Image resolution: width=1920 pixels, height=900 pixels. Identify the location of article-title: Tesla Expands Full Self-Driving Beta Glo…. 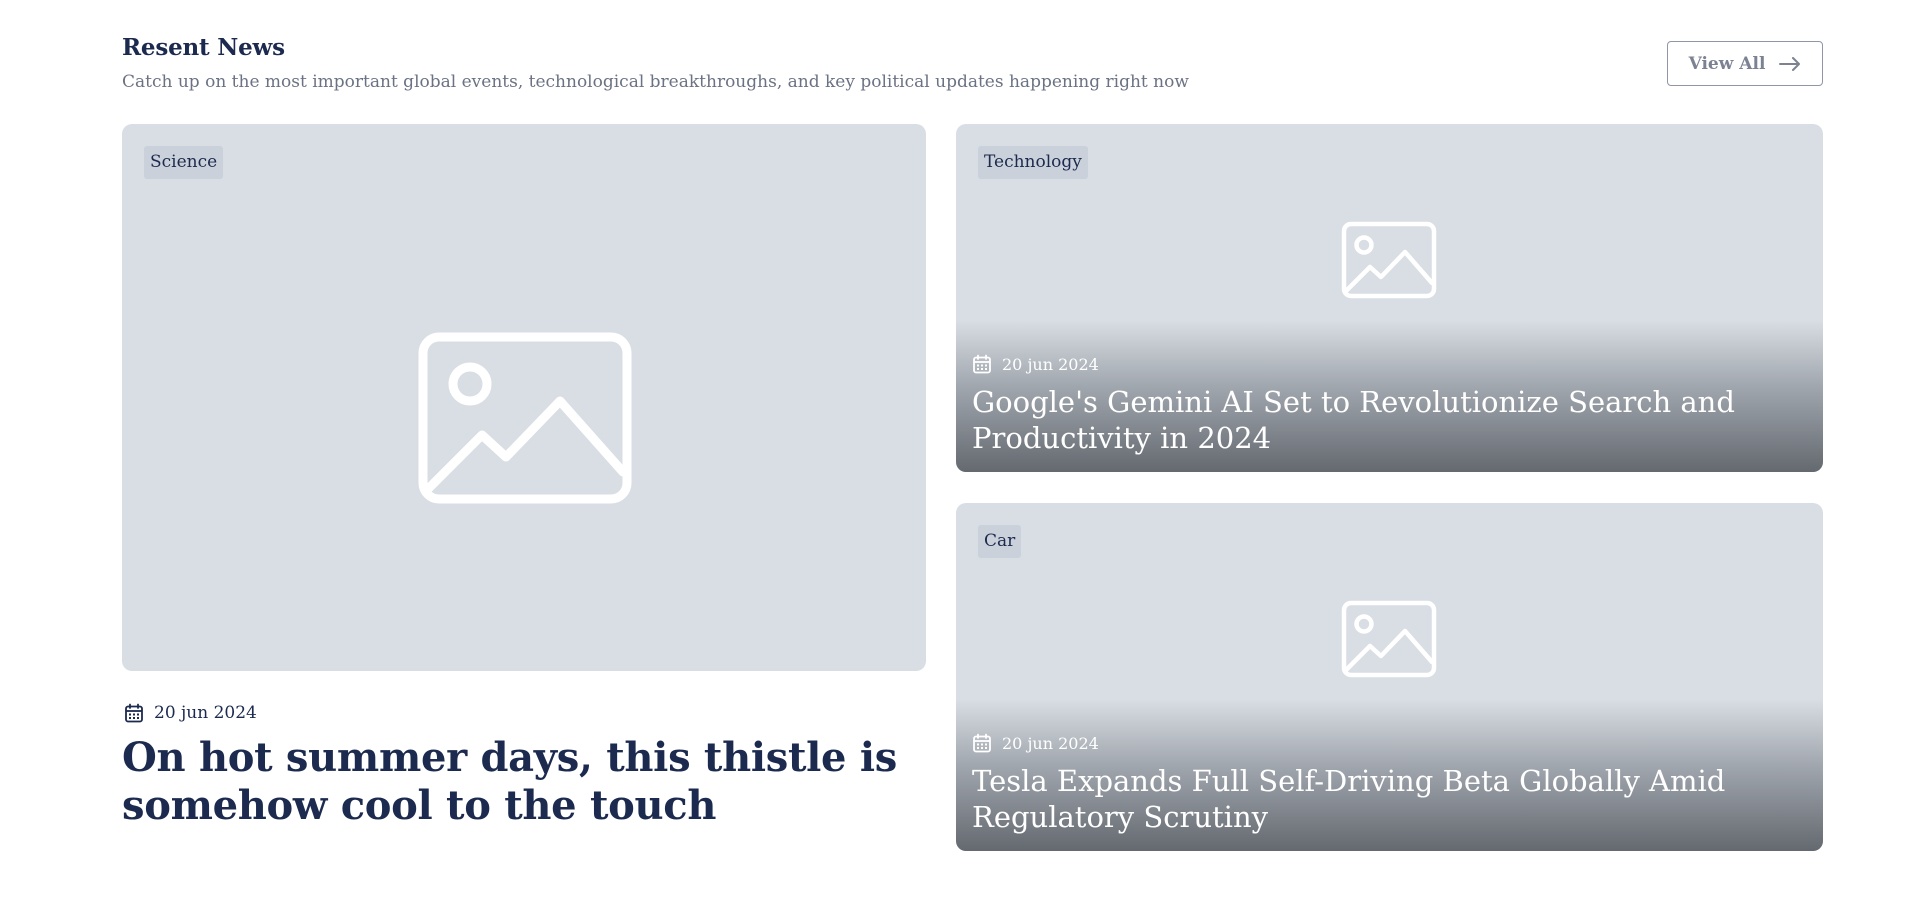
(1382, 799).